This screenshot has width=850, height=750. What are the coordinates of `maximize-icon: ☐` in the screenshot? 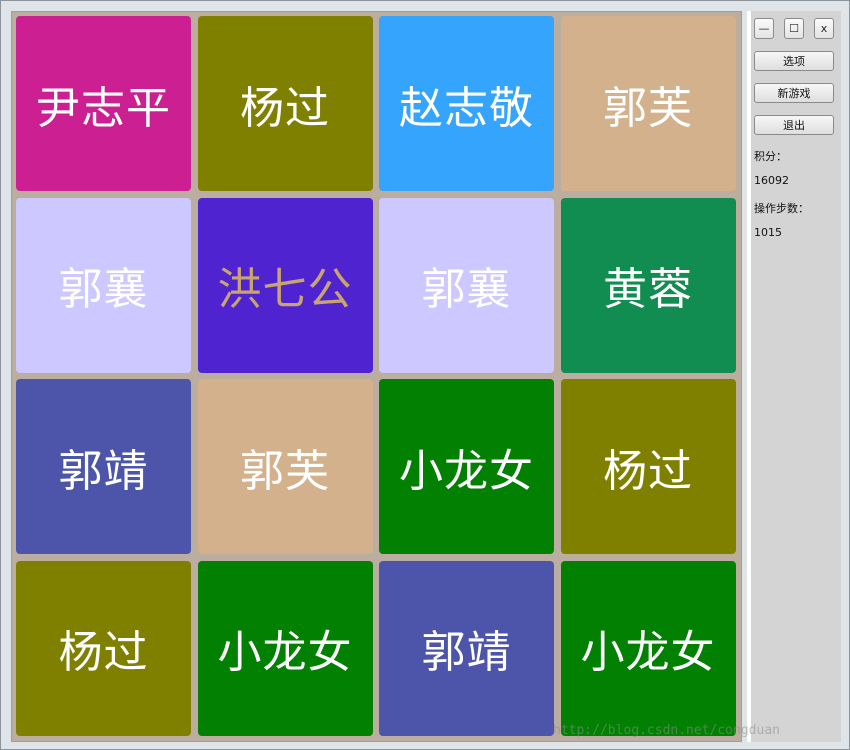 It's located at (794, 28).